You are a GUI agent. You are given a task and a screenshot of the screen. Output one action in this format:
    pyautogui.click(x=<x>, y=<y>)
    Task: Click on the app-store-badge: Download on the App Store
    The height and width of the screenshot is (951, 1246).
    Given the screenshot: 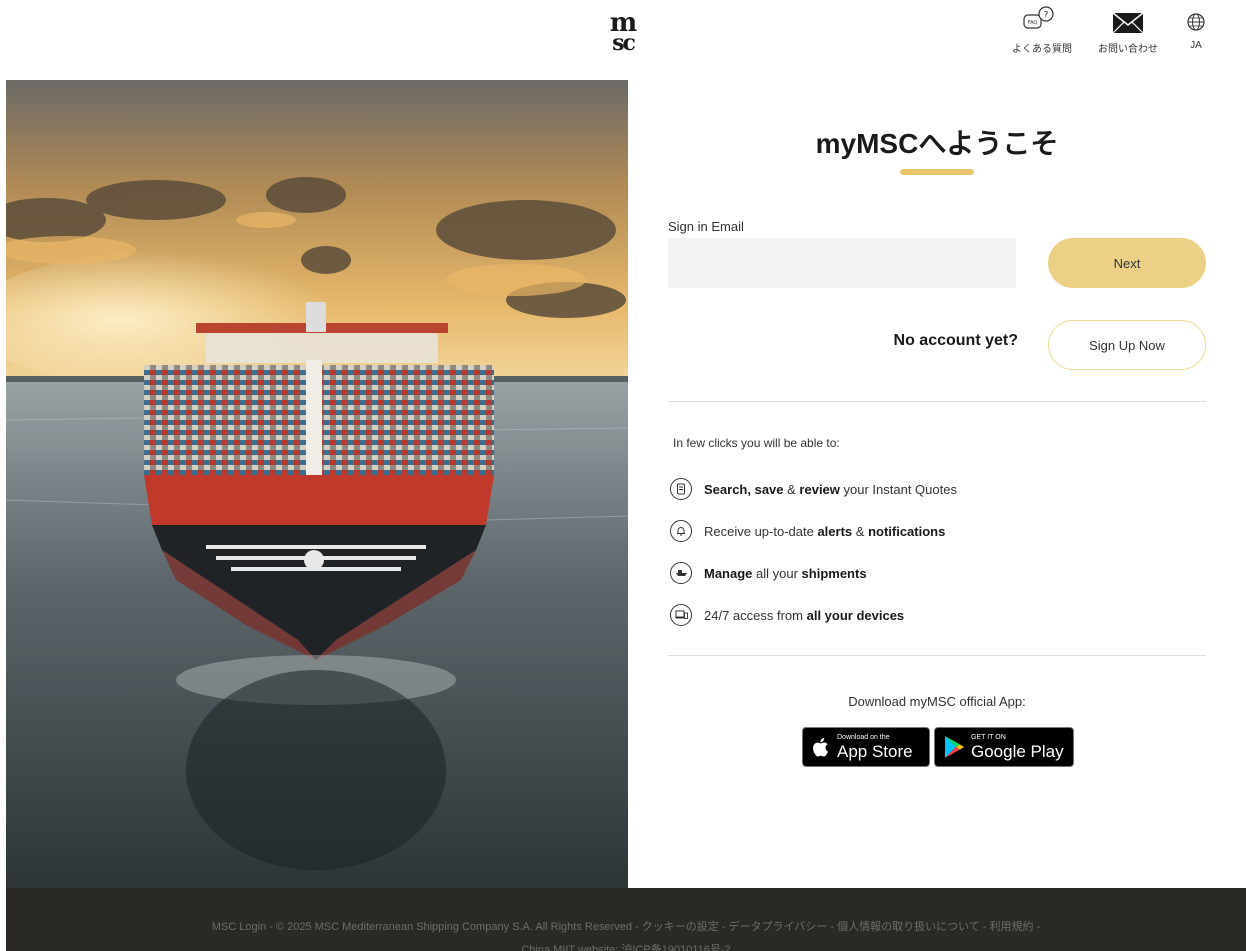 What is the action you would take?
    pyautogui.click(x=866, y=747)
    